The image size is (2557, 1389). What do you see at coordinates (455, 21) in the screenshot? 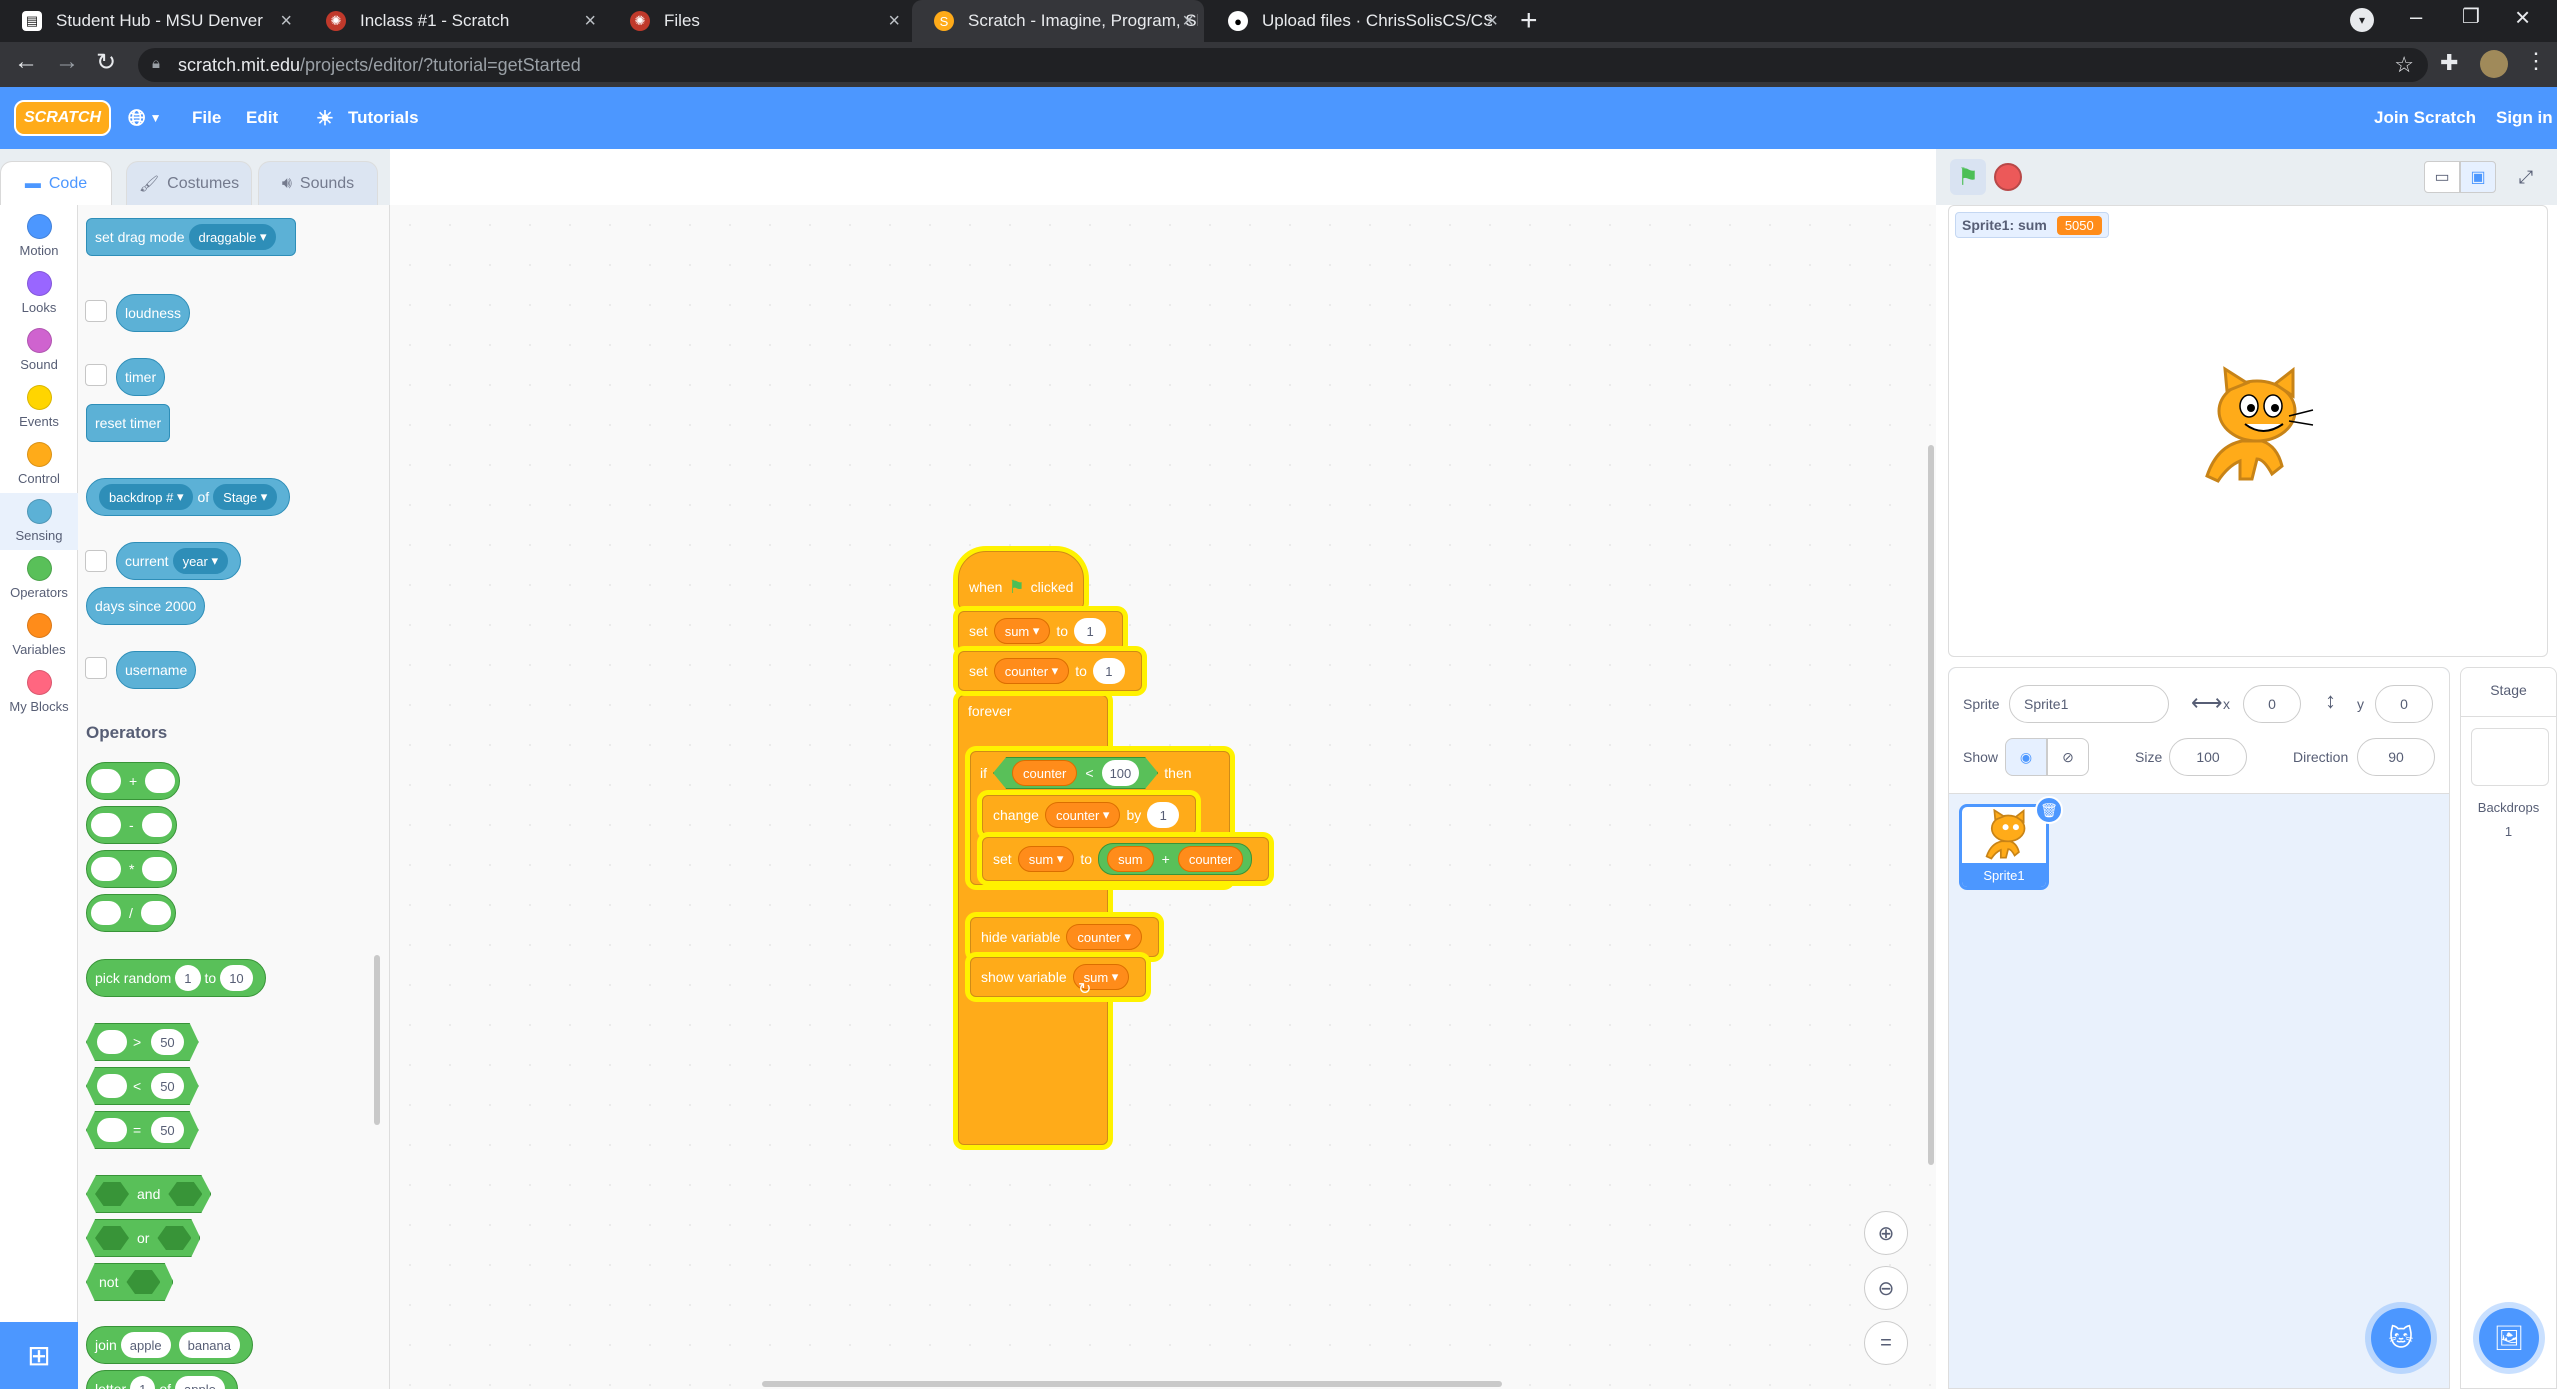
I see `browser-tab: ✺ Inclass #1 - Scratch ×` at bounding box center [455, 21].